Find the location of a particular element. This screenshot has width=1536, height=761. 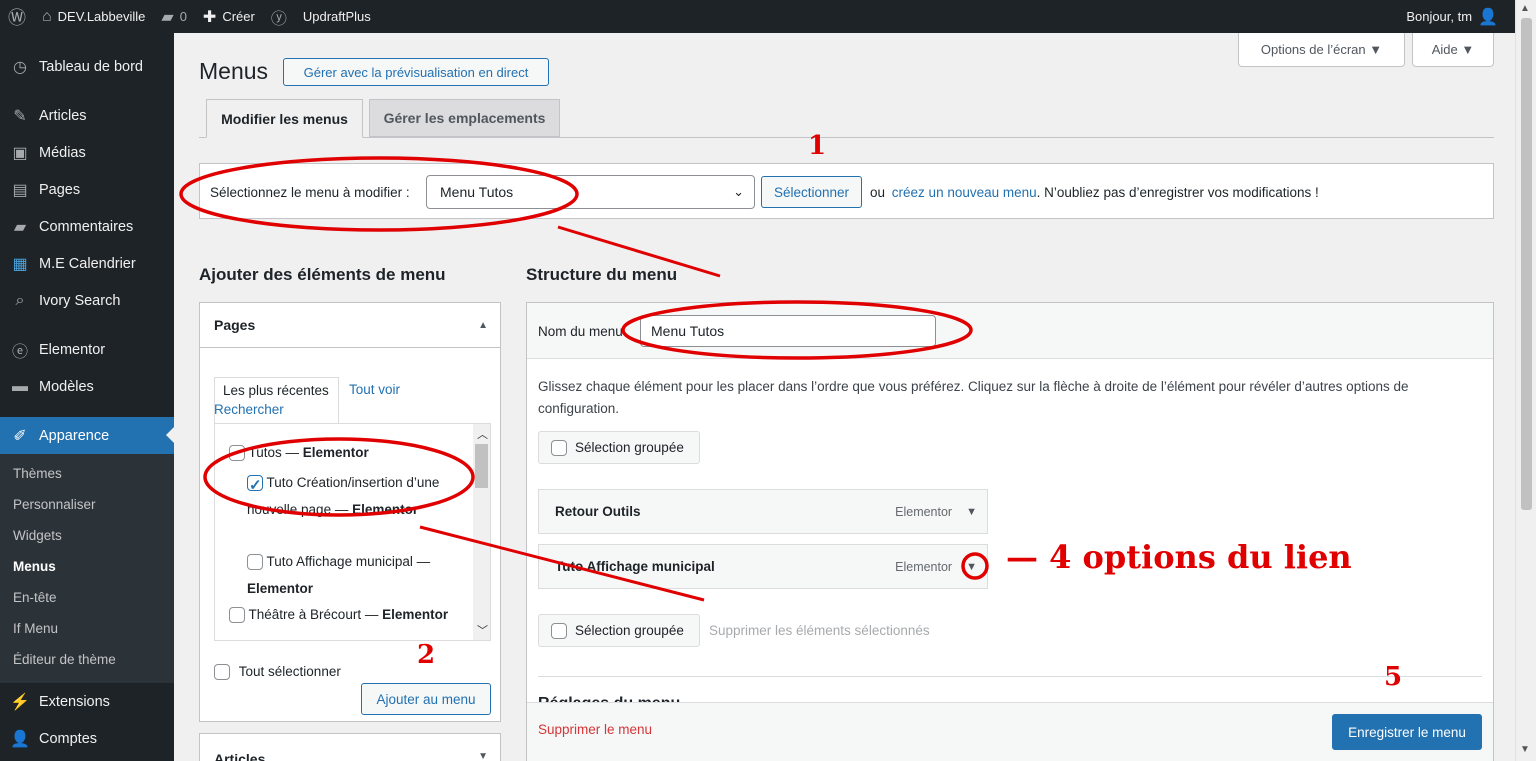

list-item: Tuto Affichage municipal — Elementor is located at coordinates (352, 575).